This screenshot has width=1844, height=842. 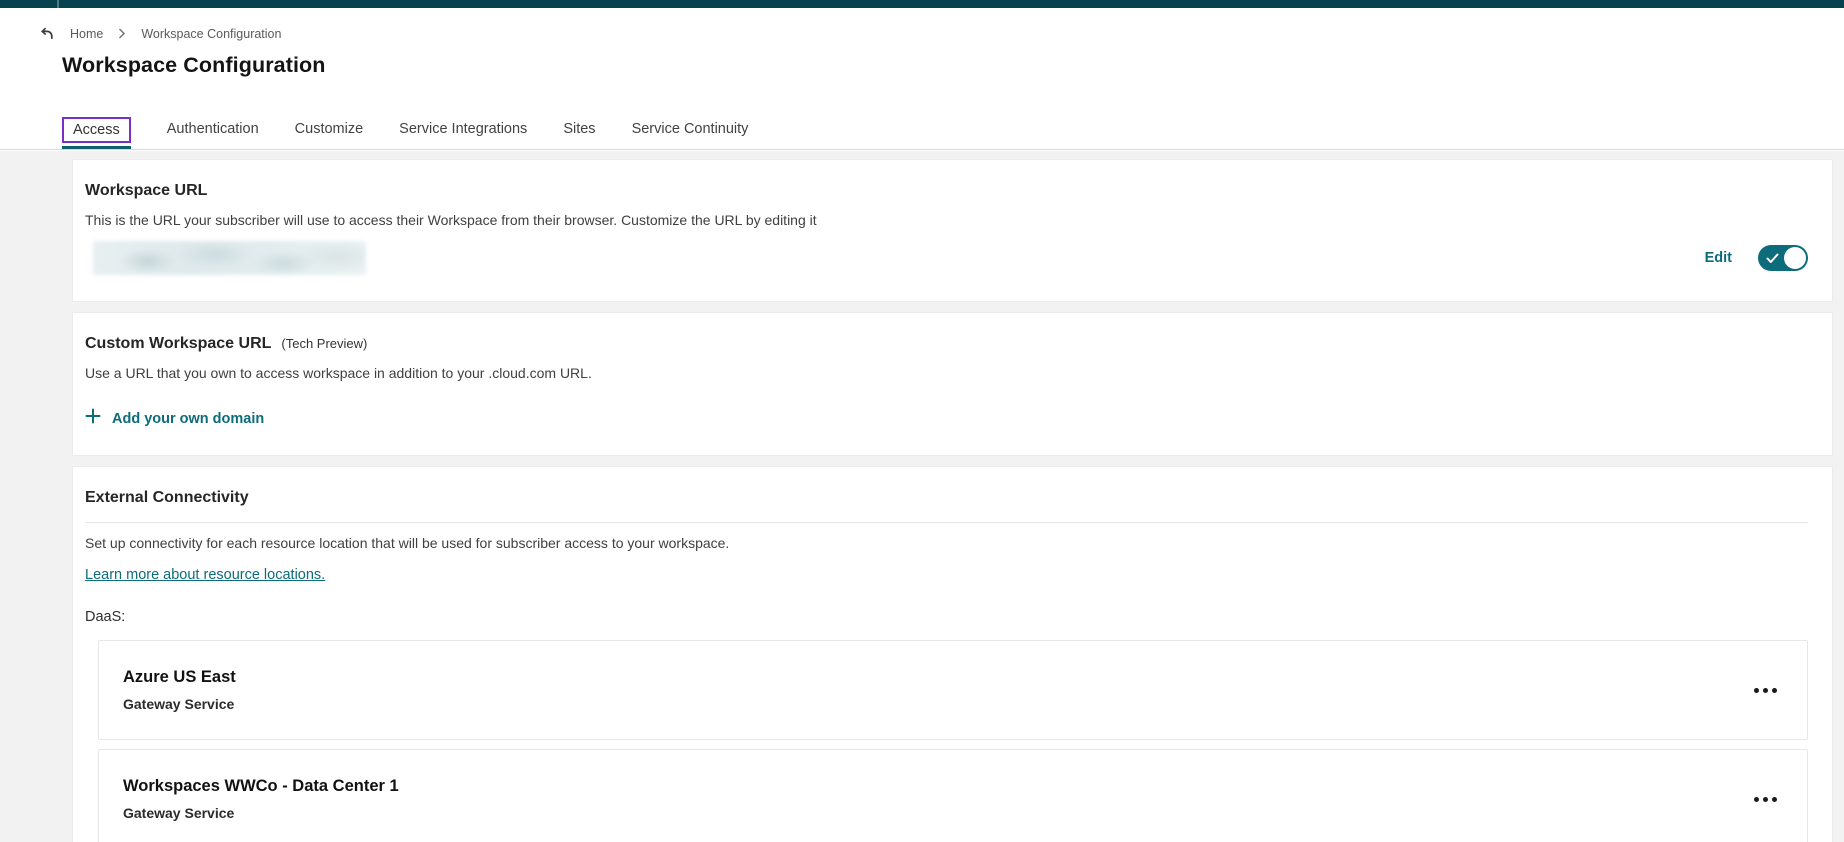 I want to click on tab-access: Access, so click(x=96, y=133).